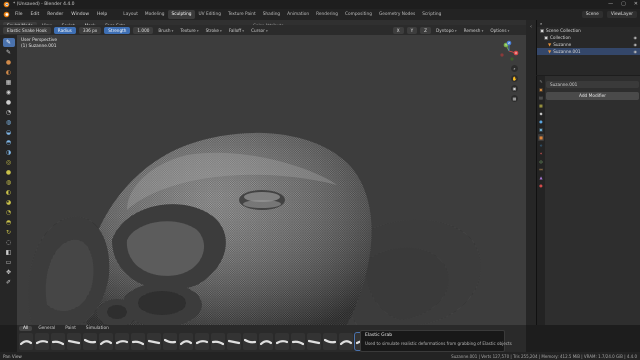  What do you see at coordinates (9, 282) in the screenshot?
I see `annotate-tool-button: ✐` at bounding box center [9, 282].